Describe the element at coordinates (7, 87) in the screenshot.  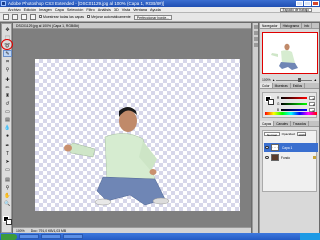
I see `brush-tool-icon: ✏` at that location.